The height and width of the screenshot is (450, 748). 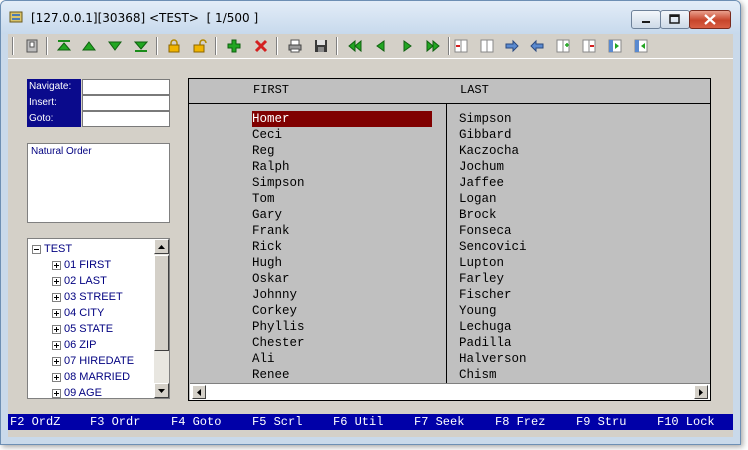 What do you see at coordinates (481, 263) in the screenshot?
I see `grid-cell-last: Lupton` at bounding box center [481, 263].